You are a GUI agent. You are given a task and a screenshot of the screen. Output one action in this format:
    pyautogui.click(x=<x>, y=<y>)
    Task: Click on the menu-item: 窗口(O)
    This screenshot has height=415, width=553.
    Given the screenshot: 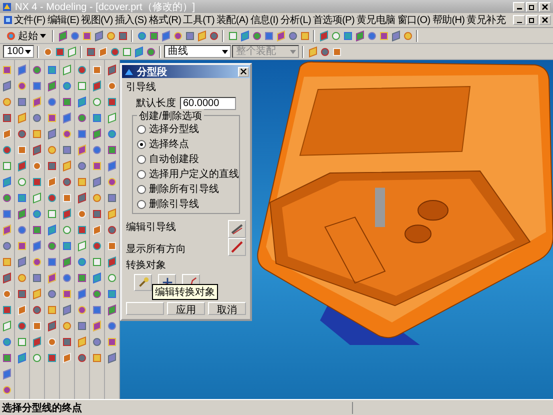 What is the action you would take?
    pyautogui.click(x=414, y=20)
    